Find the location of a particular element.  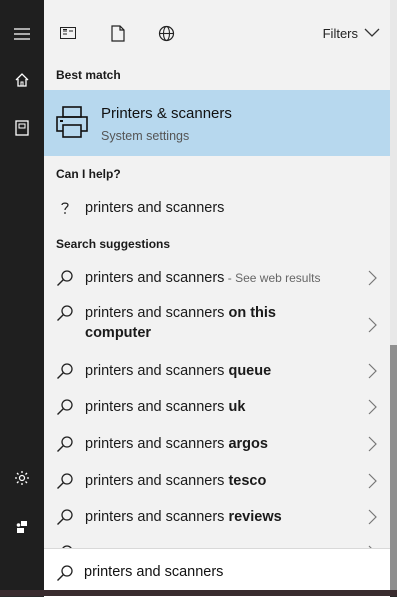

suggestion-item: printers and scanners tesco is located at coordinates (217, 481).